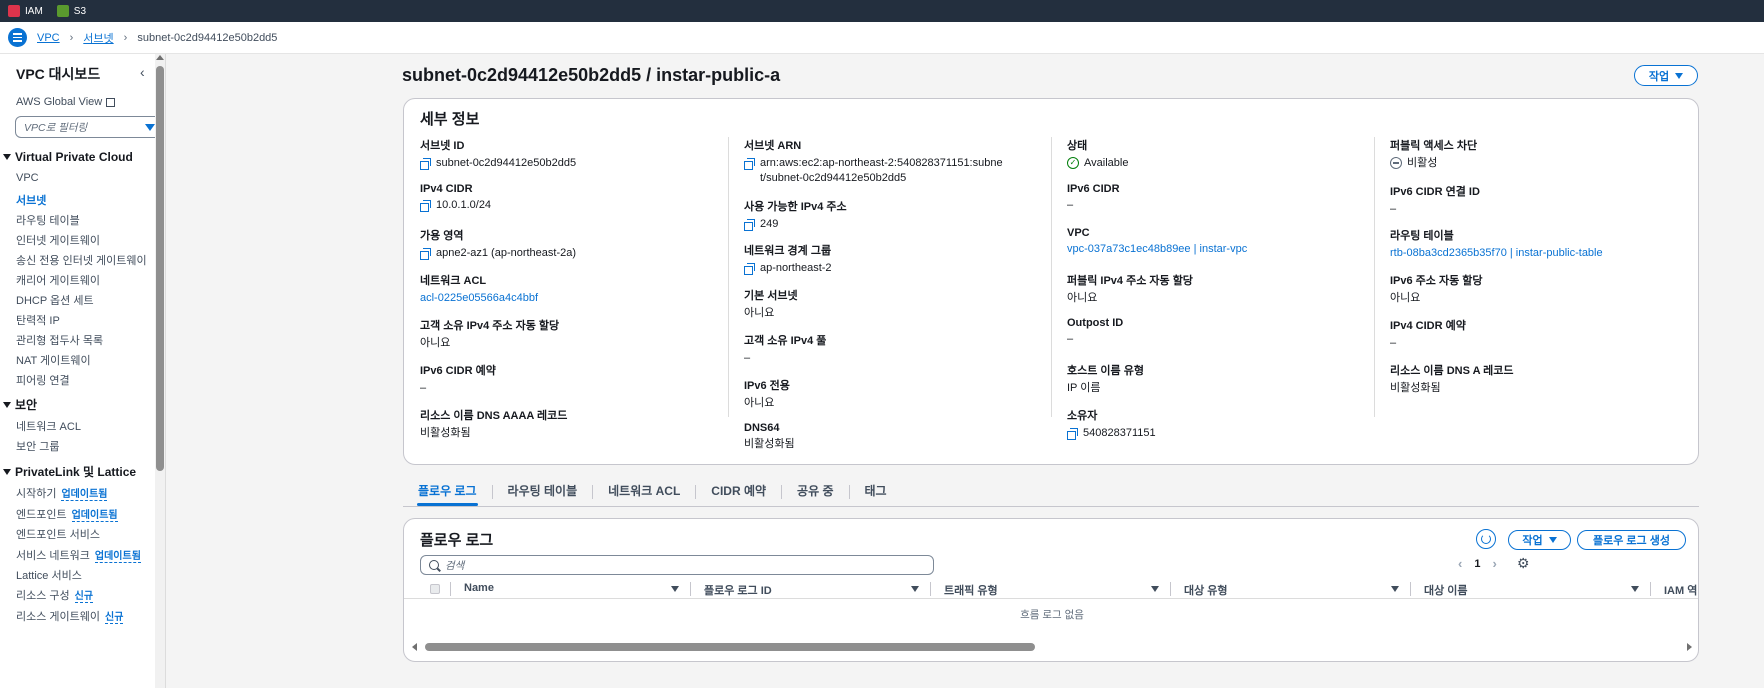 The height and width of the screenshot is (688, 1764). I want to click on service-shortcut-iam: IAM, so click(25, 11).